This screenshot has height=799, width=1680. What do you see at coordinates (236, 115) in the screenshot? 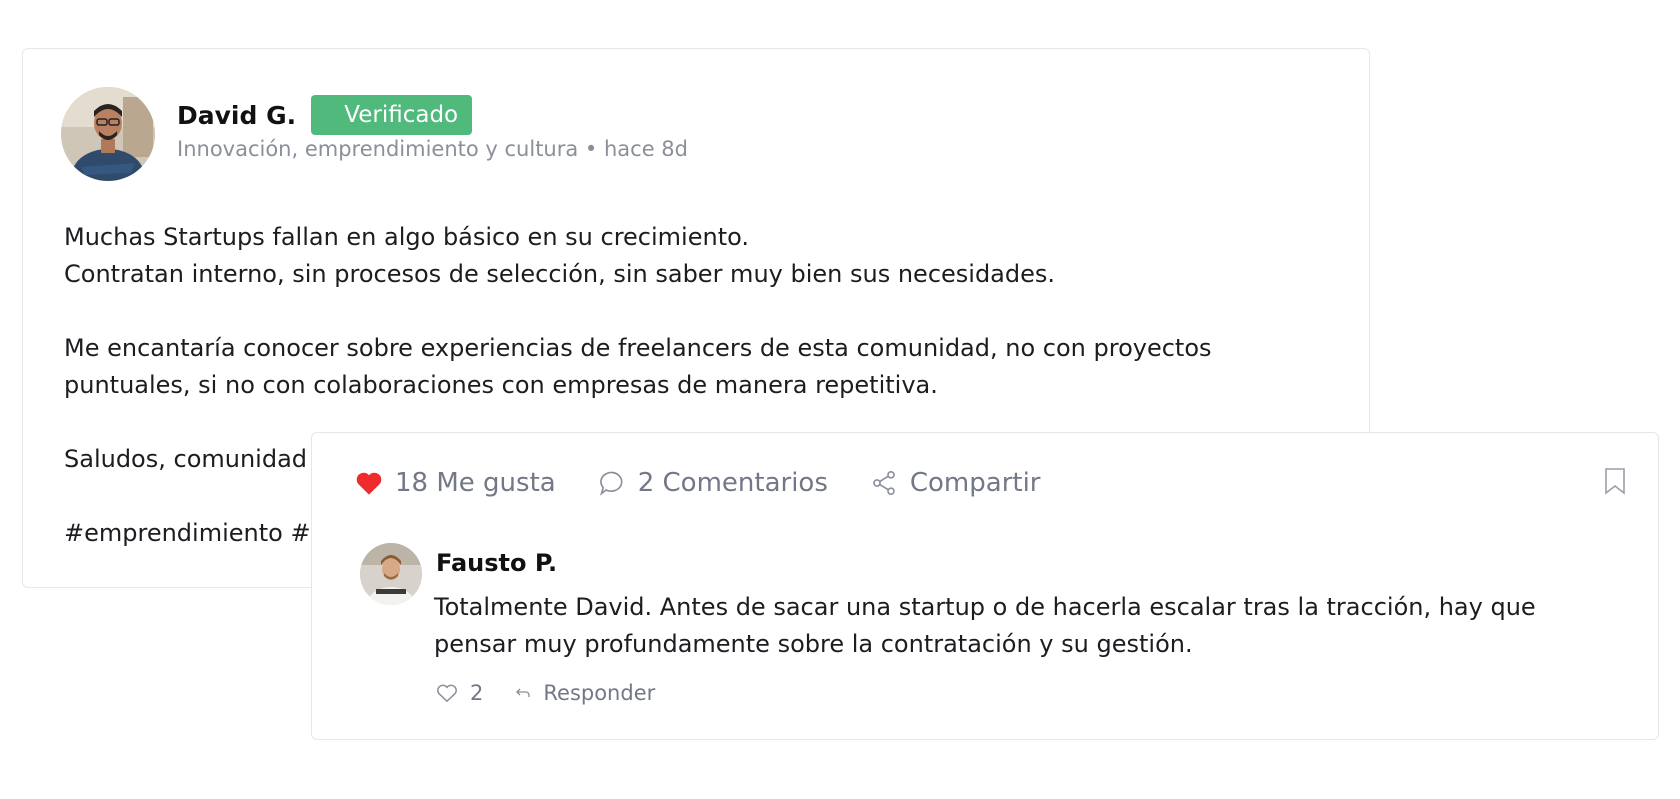
I see `author-name: David G.` at bounding box center [236, 115].